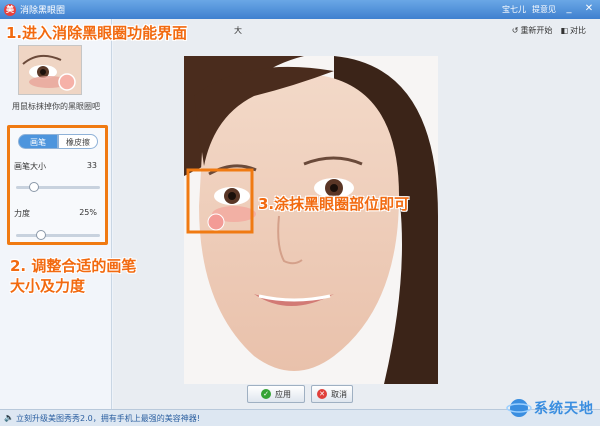 The width and height of the screenshot is (600, 426). I want to click on preview-thumbnail, so click(50, 70).